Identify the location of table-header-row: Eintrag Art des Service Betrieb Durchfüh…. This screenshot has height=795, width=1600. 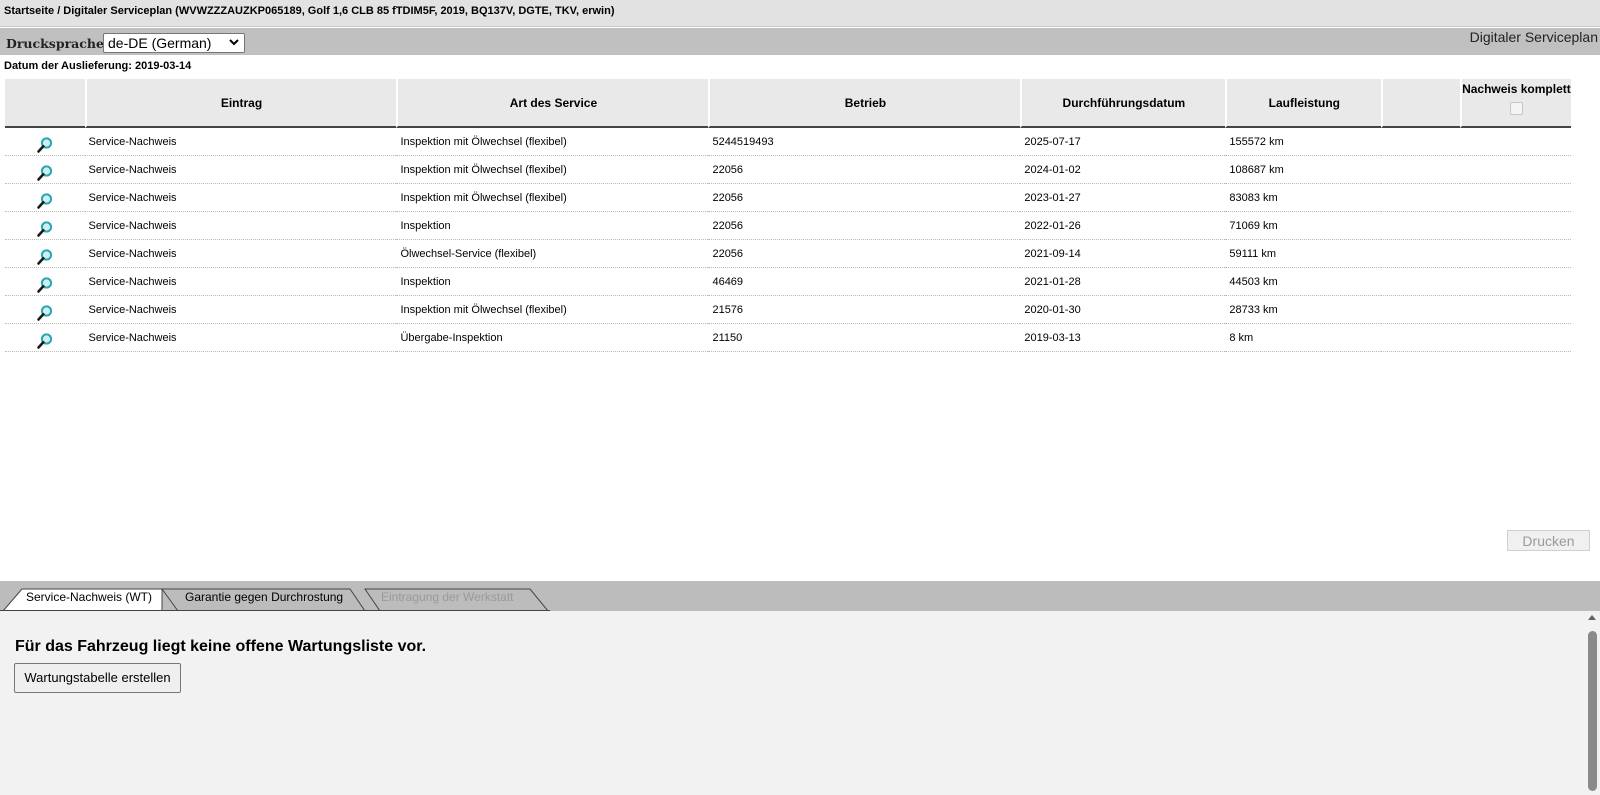
(788, 103).